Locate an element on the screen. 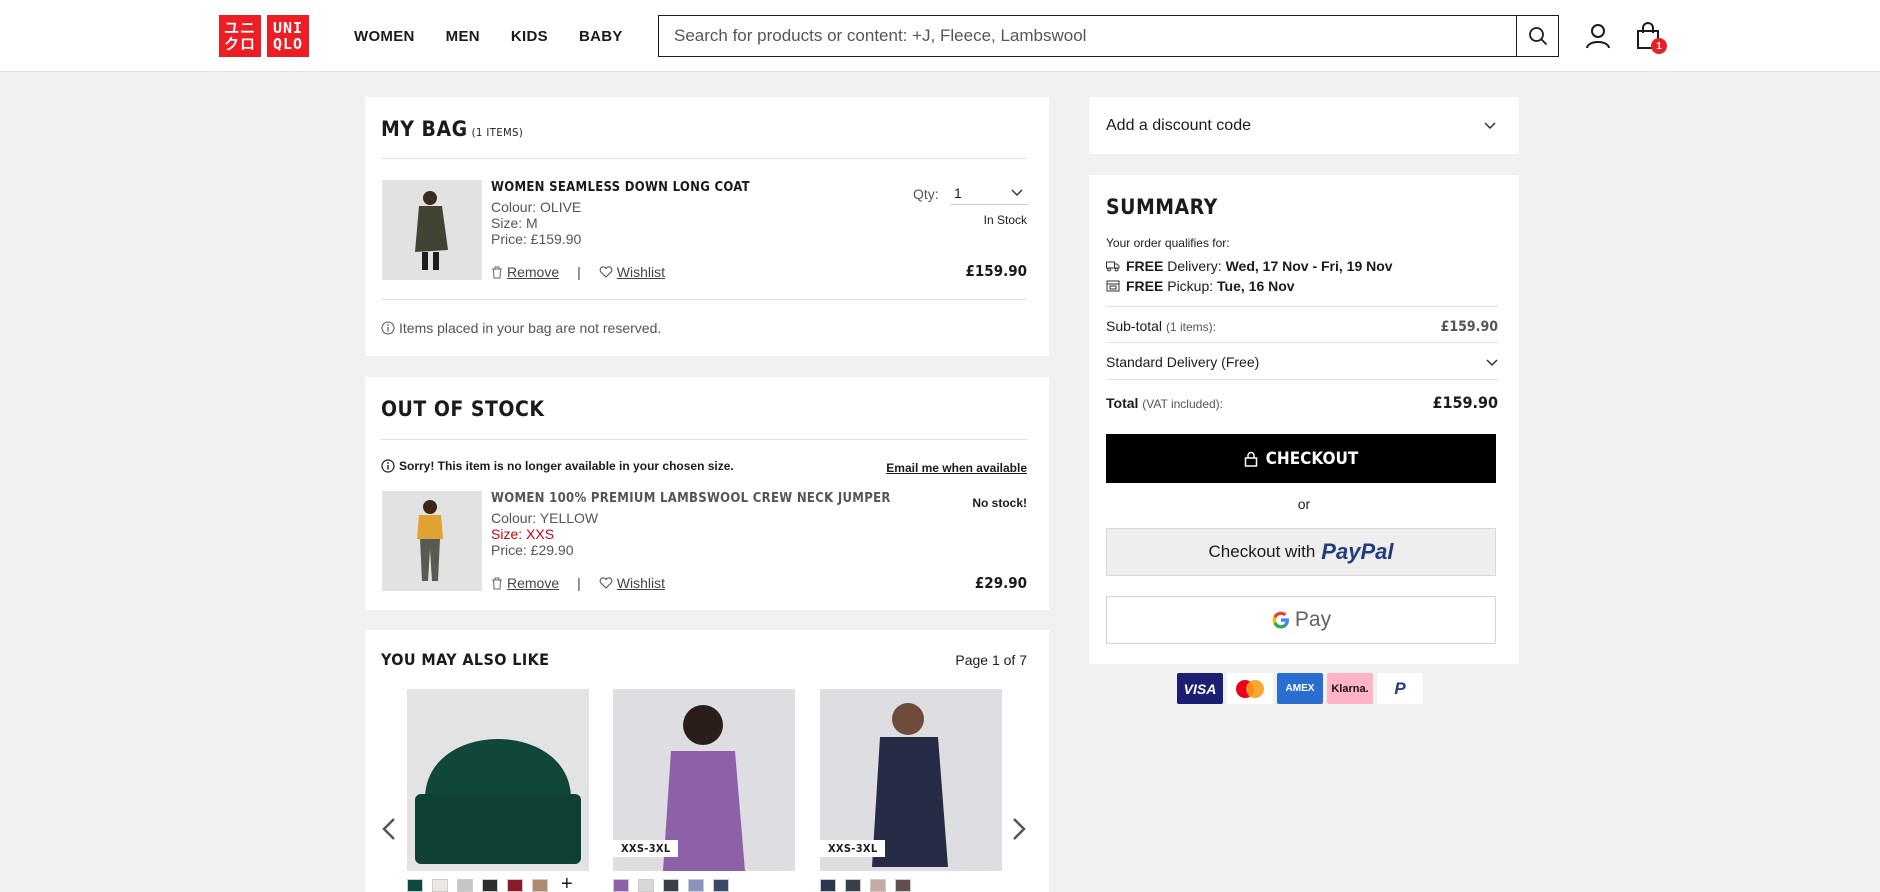 The height and width of the screenshot is (892, 1880). total-row: Total (VAT included): £159.90 is located at coordinates (1302, 402).